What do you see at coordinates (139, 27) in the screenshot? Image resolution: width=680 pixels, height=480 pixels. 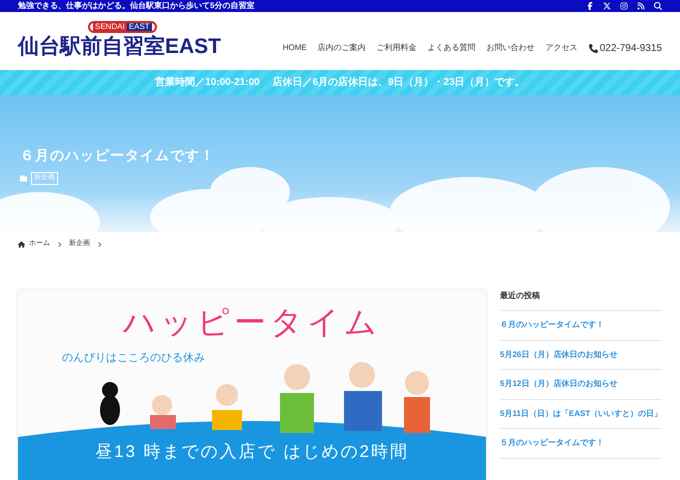 I see `logo-badge-text: EAST` at bounding box center [139, 27].